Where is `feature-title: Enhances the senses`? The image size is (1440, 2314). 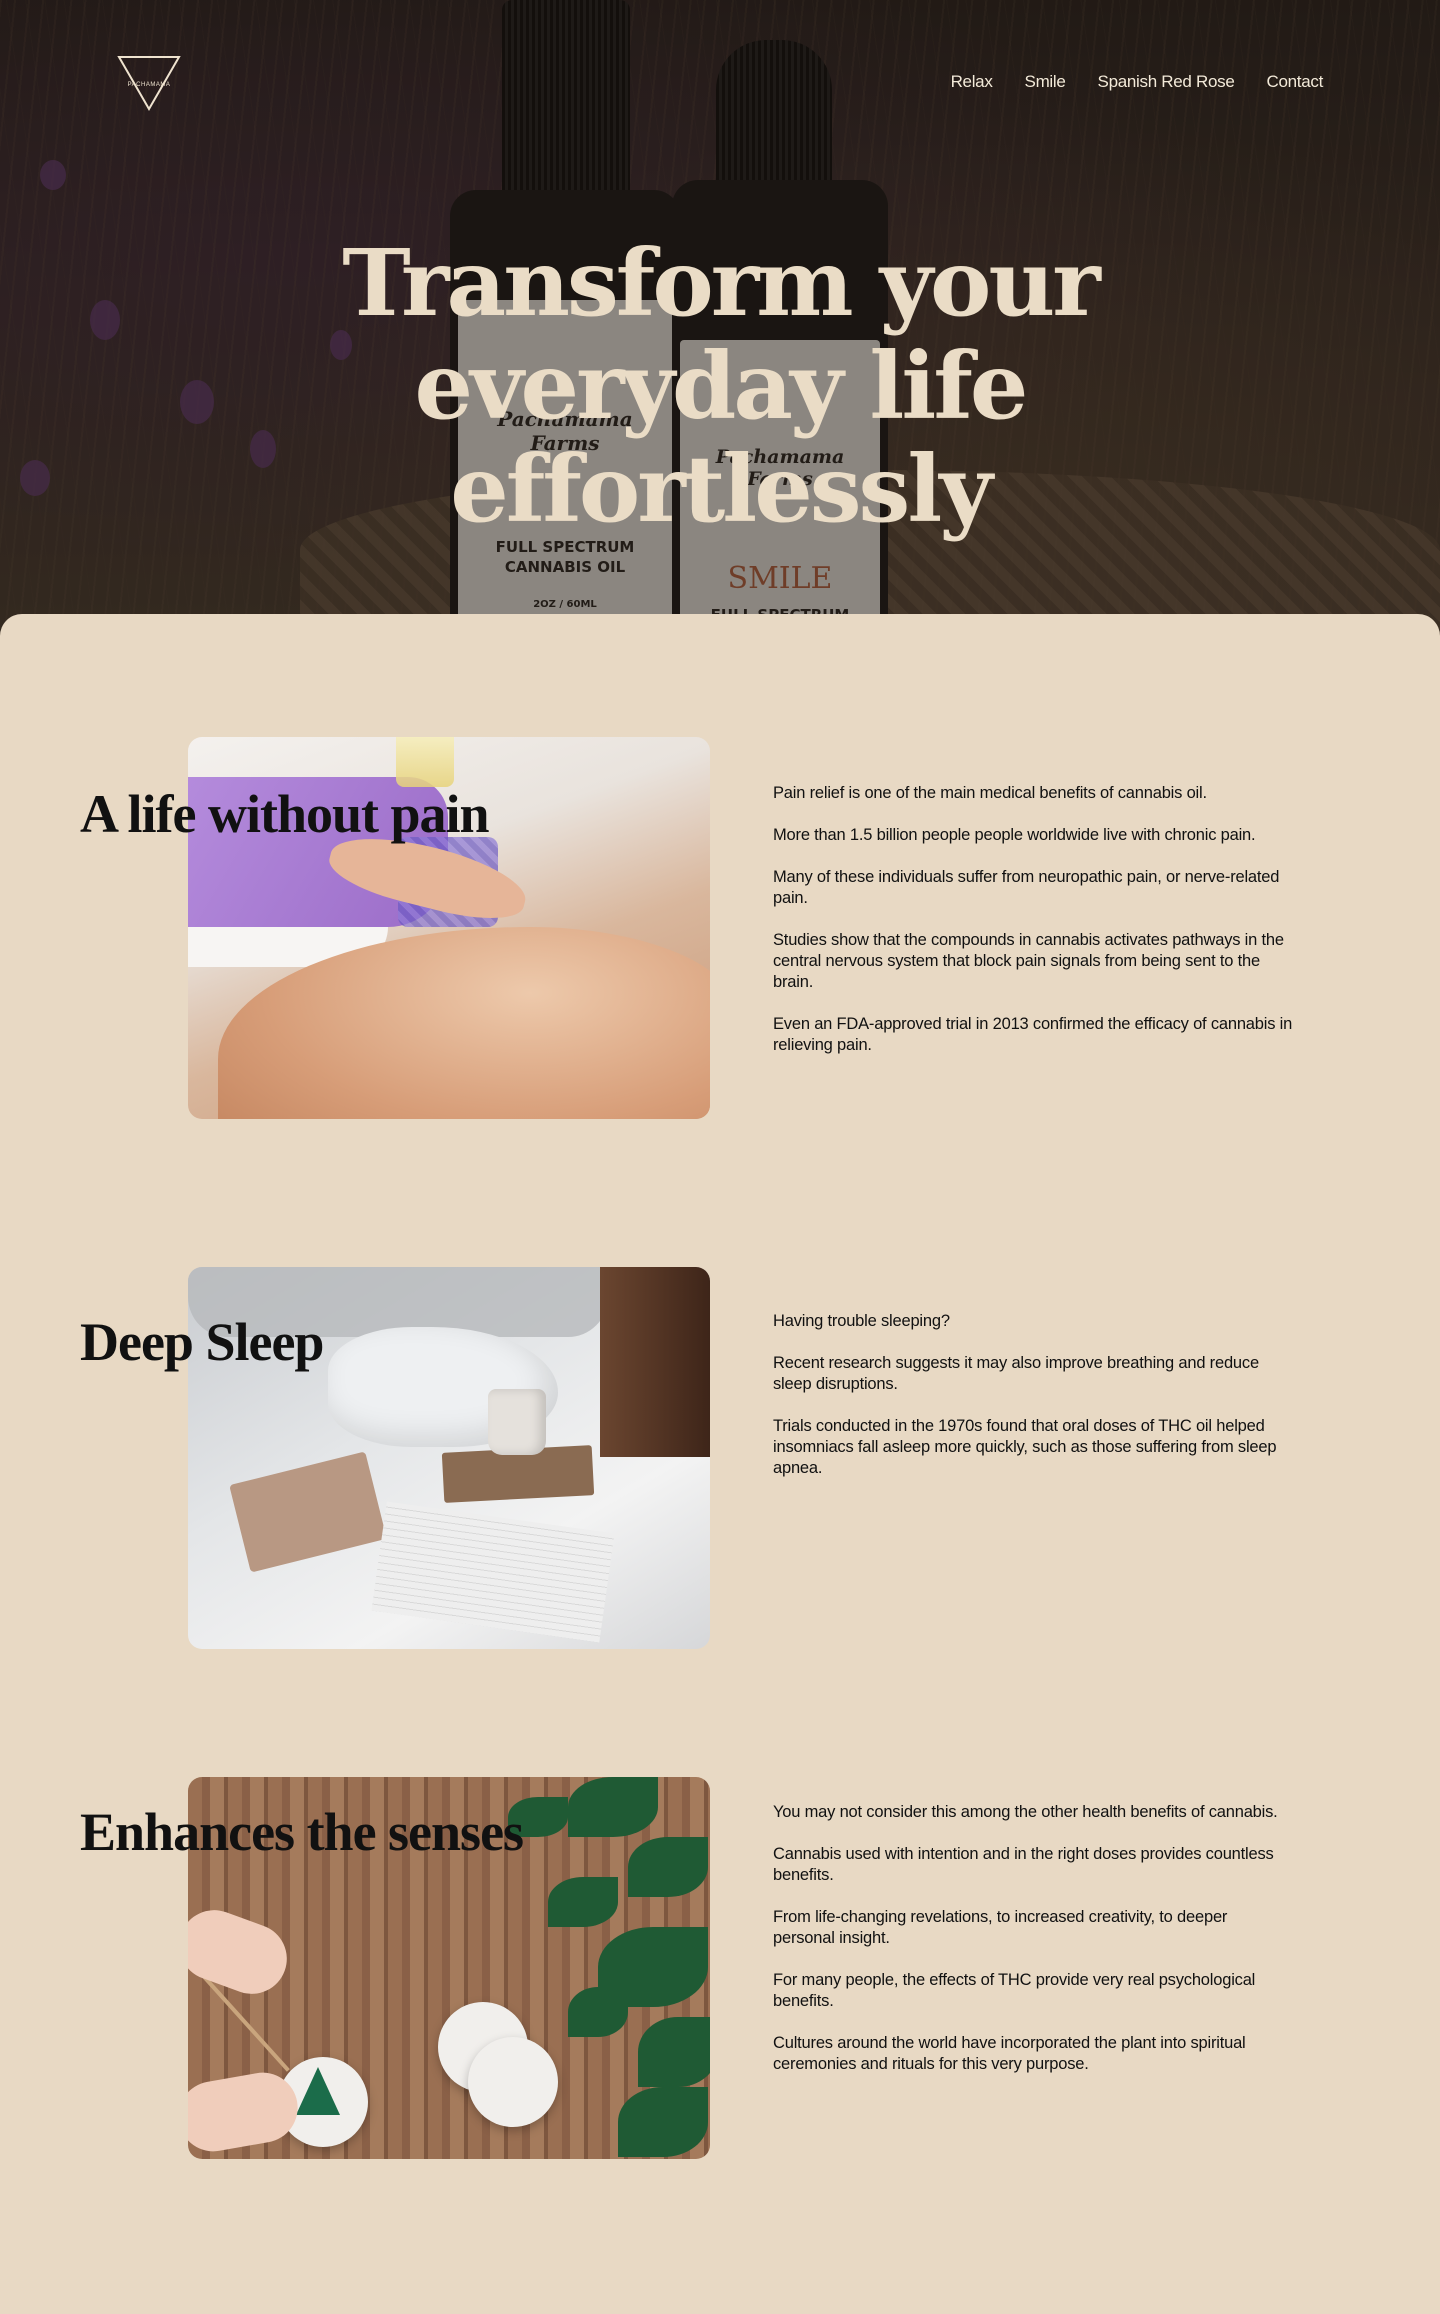 feature-title: Enhances the senses is located at coordinates (302, 1832).